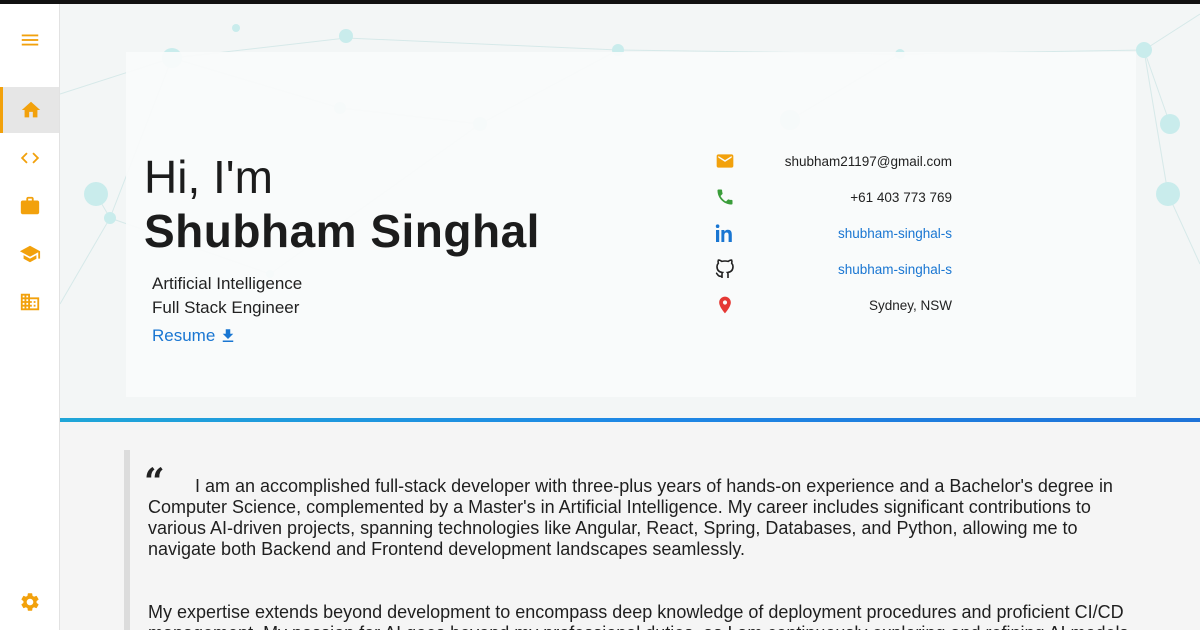 The image size is (1200, 630). What do you see at coordinates (723, 233) in the screenshot?
I see `linkedin-icon` at bounding box center [723, 233].